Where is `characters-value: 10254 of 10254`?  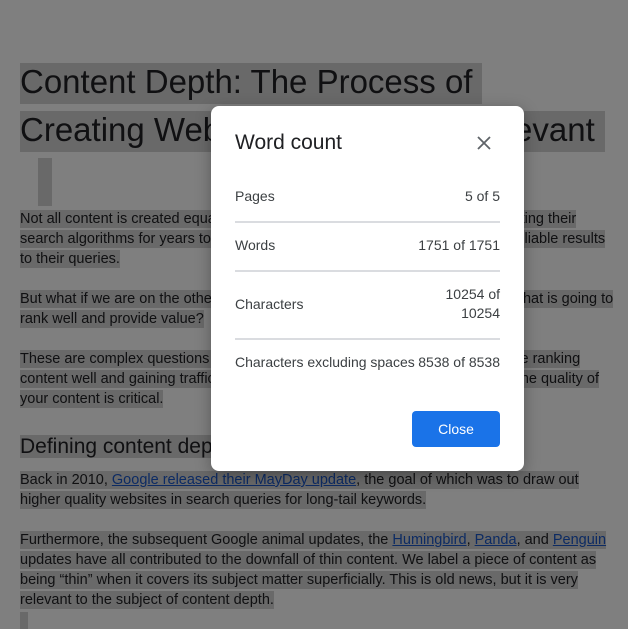
characters-value: 10254 of 10254 is located at coordinates (473, 304).